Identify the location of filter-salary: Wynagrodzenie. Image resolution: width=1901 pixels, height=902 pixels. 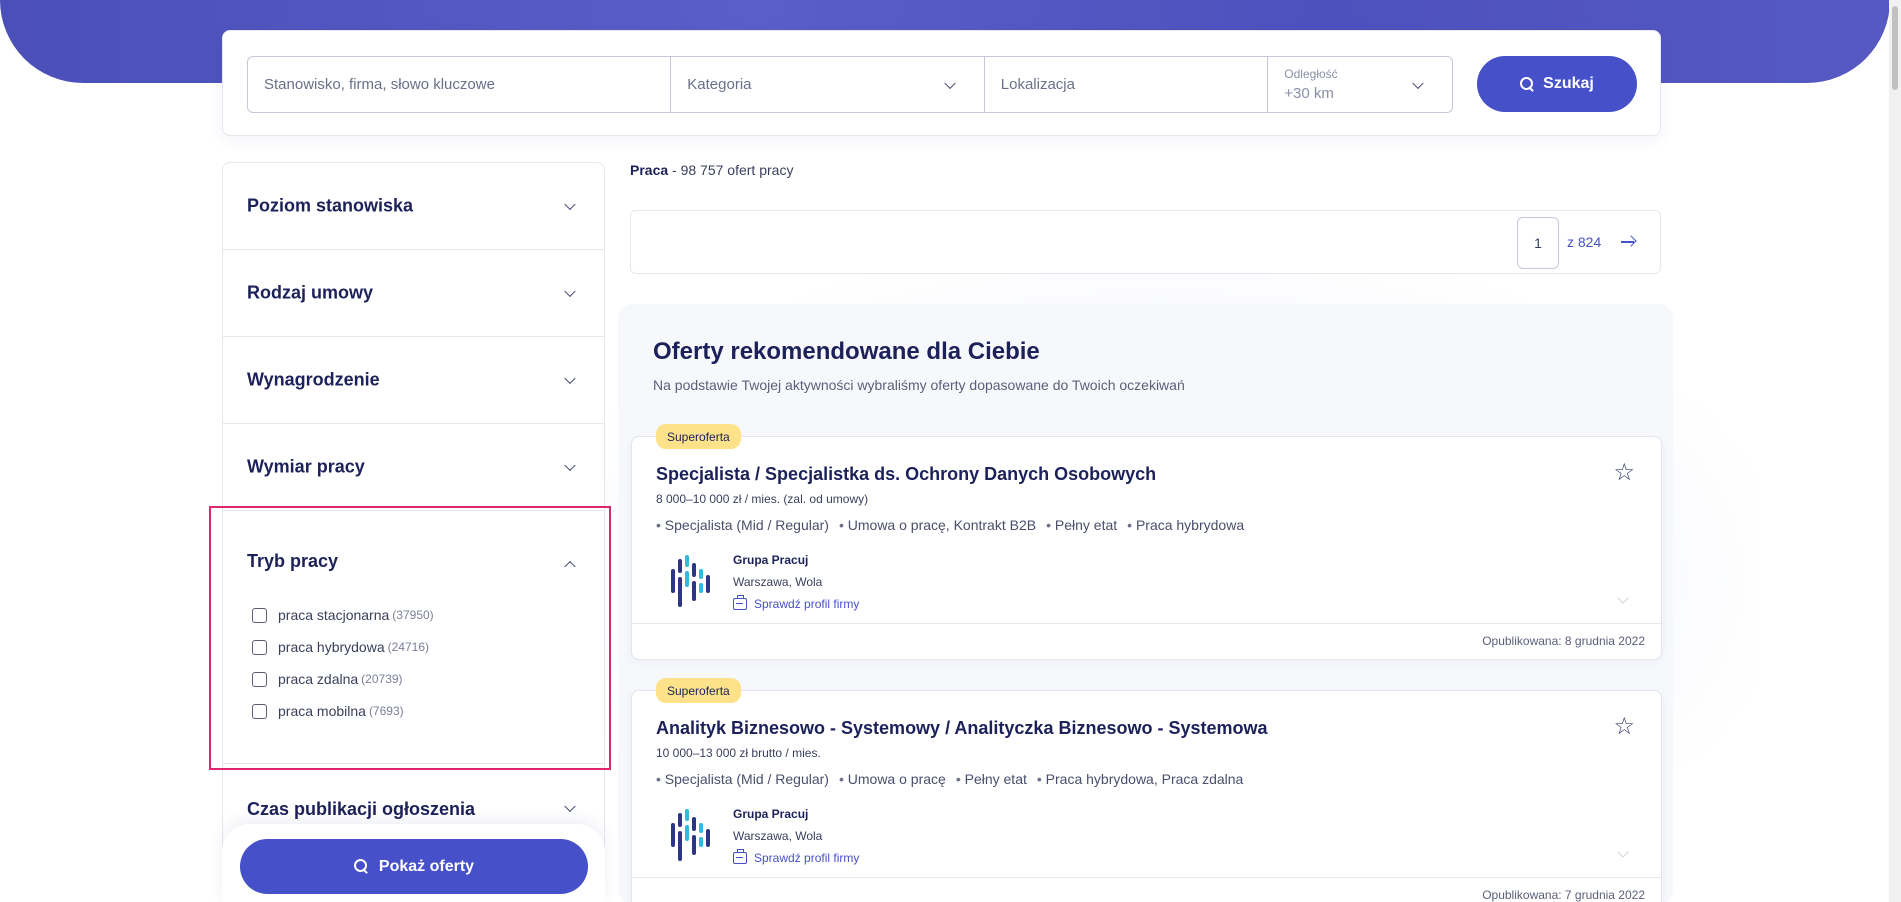
(413, 380).